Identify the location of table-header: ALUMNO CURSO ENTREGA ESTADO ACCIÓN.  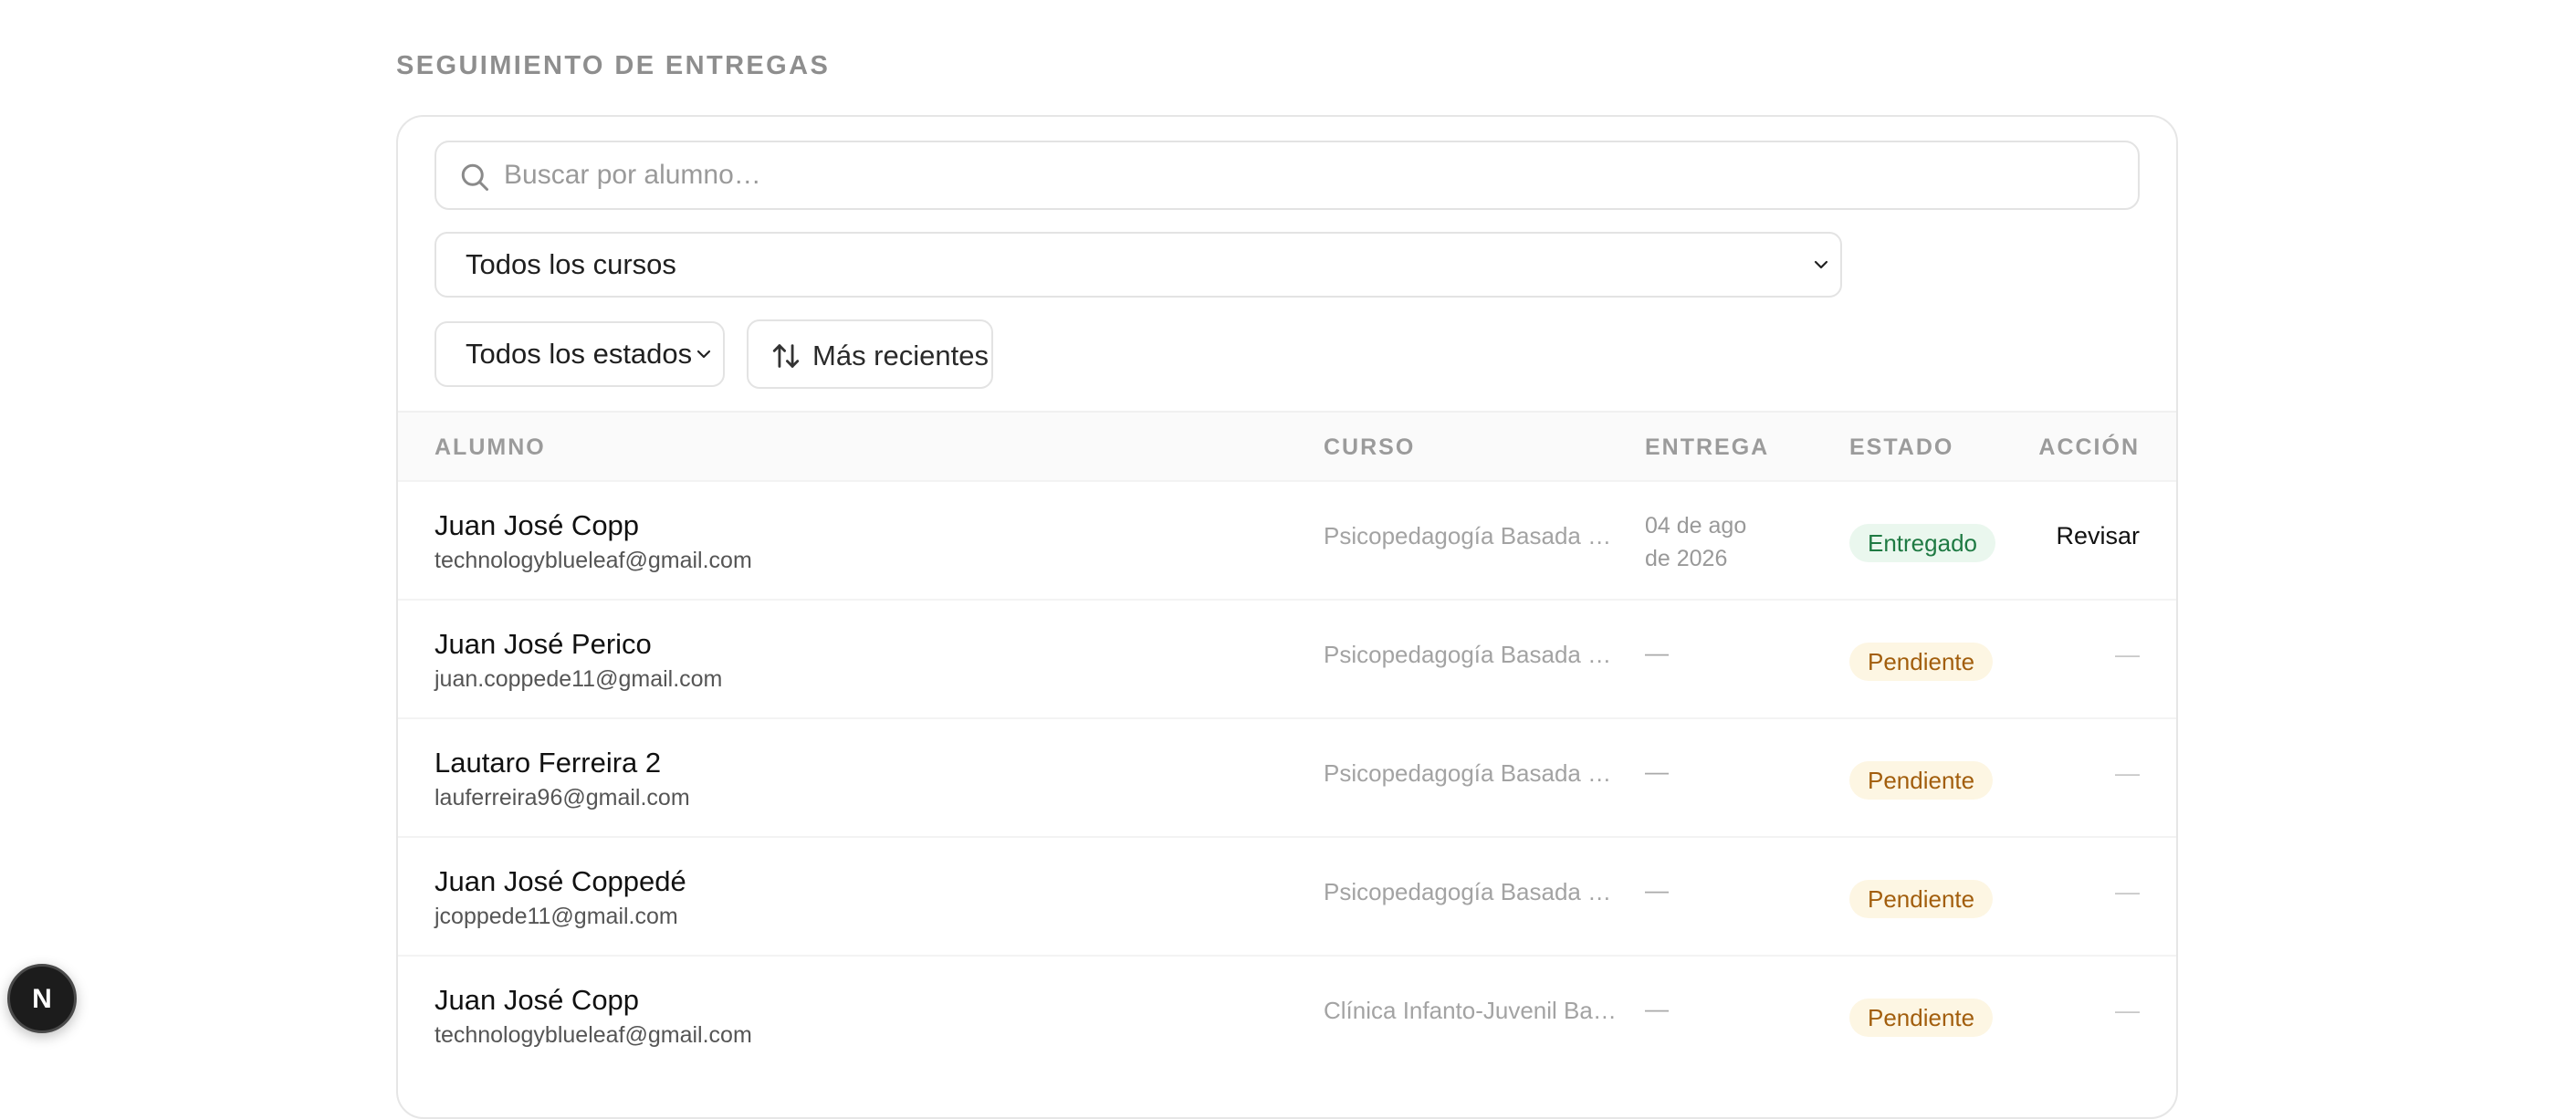
(1287, 445).